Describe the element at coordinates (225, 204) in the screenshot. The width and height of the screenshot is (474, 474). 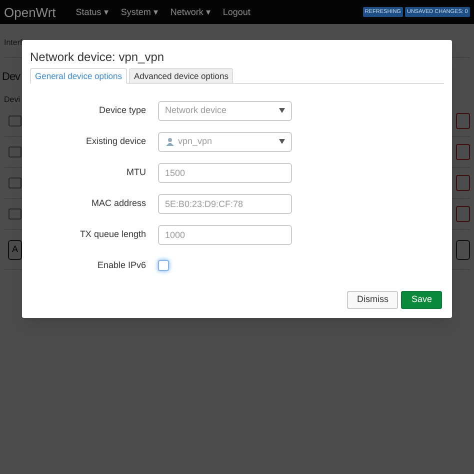
I see `input-field: 5E:B0:23:D9:CF:78` at that location.